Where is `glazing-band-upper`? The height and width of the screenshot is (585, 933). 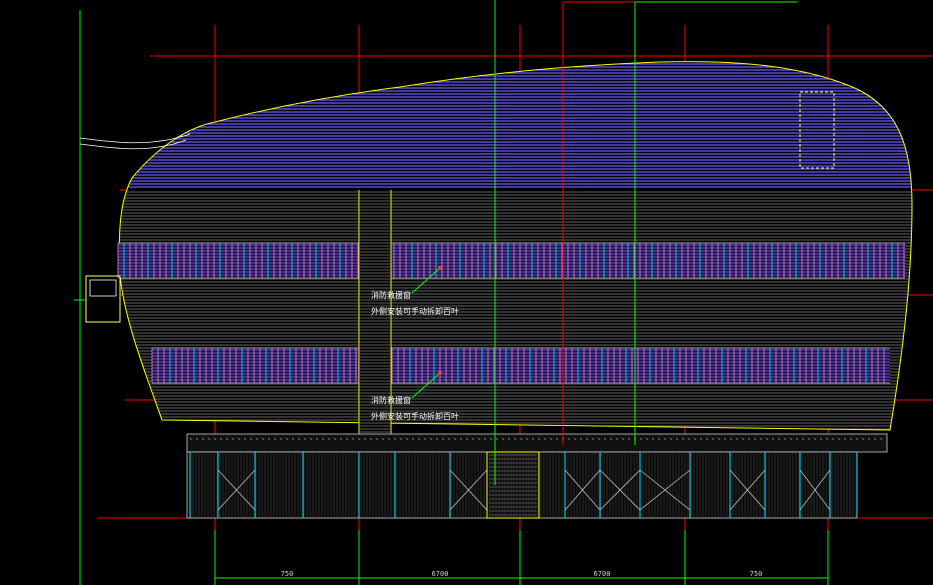
glazing-band-upper is located at coordinates (511, 260).